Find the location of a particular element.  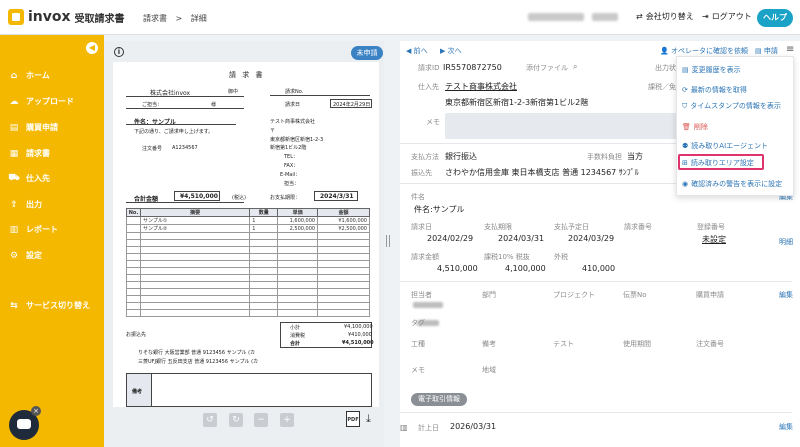

breadcrumb-invoices: 請求書 is located at coordinates (155, 18).